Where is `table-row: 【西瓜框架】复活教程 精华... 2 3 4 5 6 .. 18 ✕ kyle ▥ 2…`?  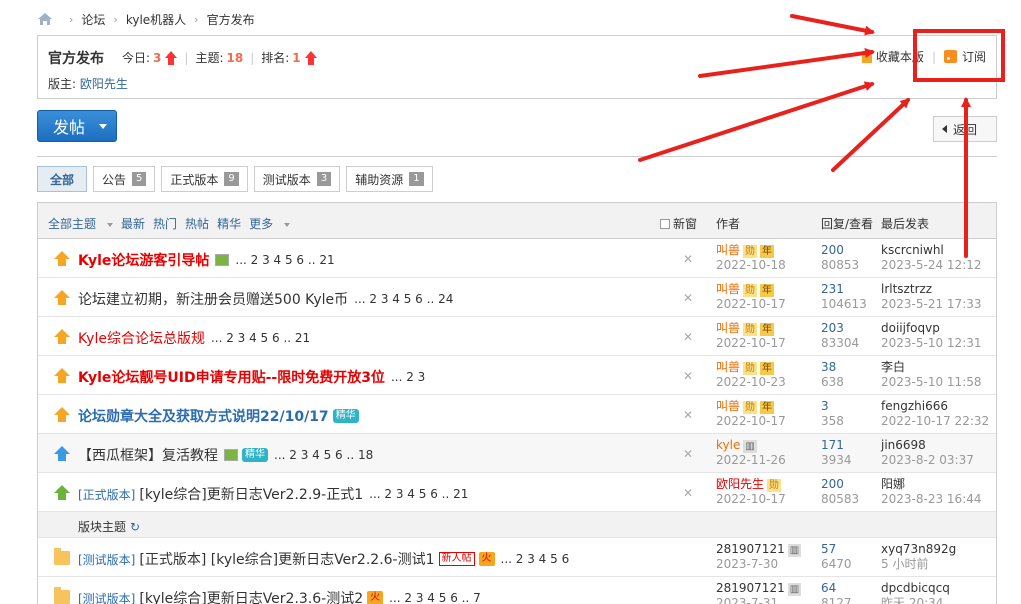
table-row: 【西瓜框架】复活教程 精华... 2 3 4 5 6 .. 18 ✕ kyle ▥ 2… is located at coordinates (517, 453).